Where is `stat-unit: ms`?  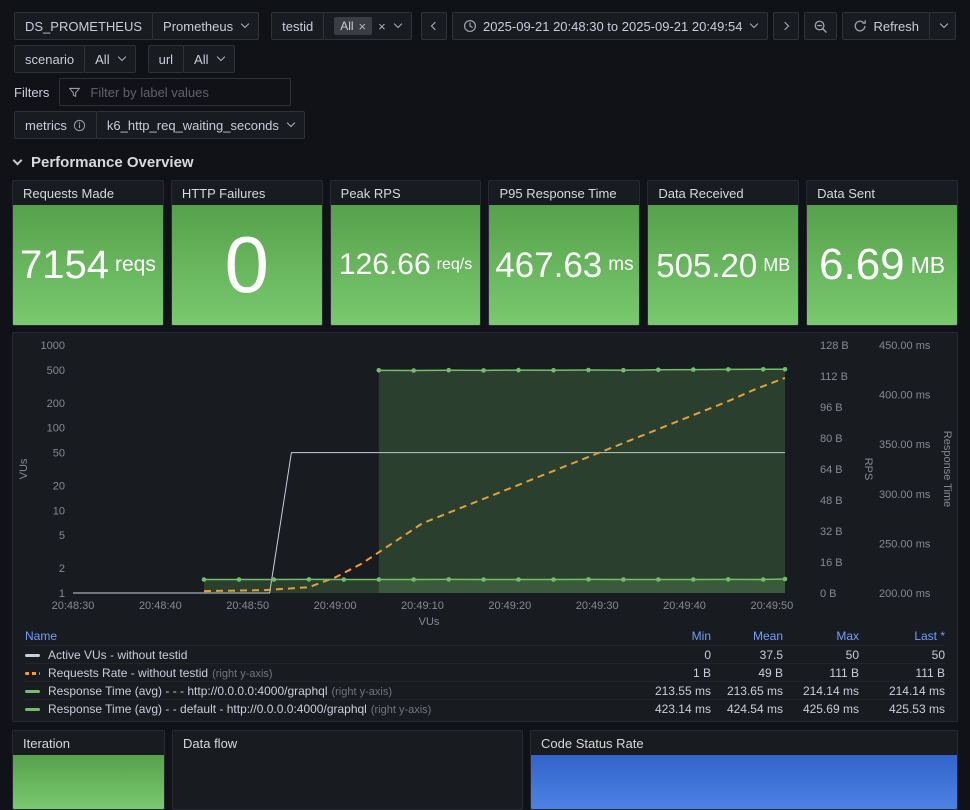 stat-unit: ms is located at coordinates (621, 264).